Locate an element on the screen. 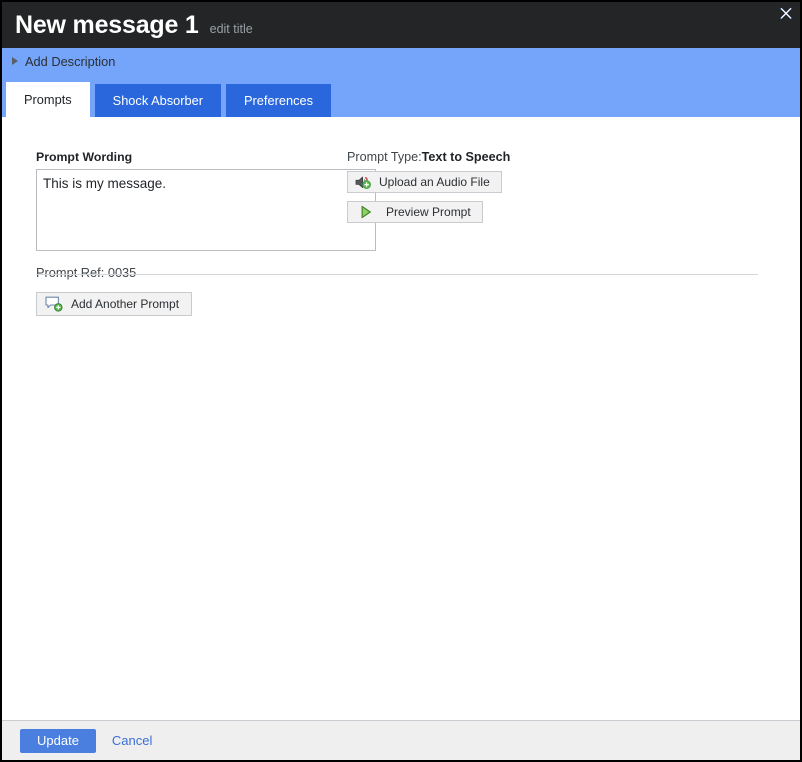 The height and width of the screenshot is (762, 802). tab-prompts: Prompts is located at coordinates (48, 99).